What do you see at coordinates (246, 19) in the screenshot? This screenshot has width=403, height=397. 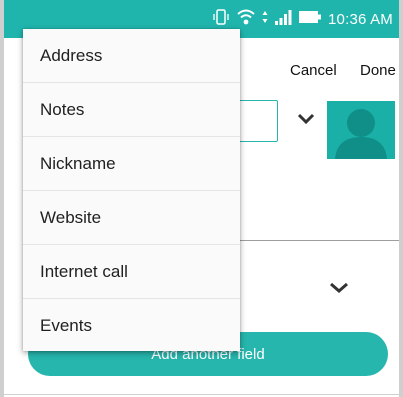 I see `wifi-icon` at bounding box center [246, 19].